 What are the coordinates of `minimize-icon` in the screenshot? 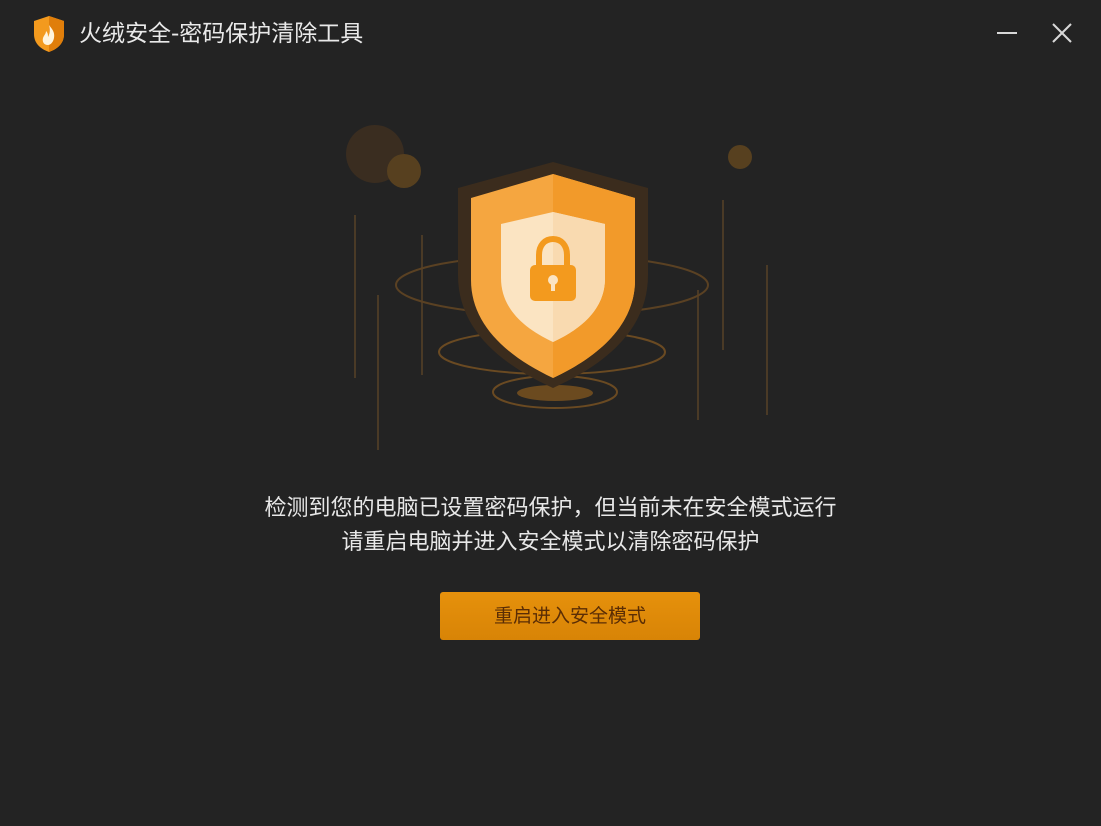 It's located at (1007, 33).